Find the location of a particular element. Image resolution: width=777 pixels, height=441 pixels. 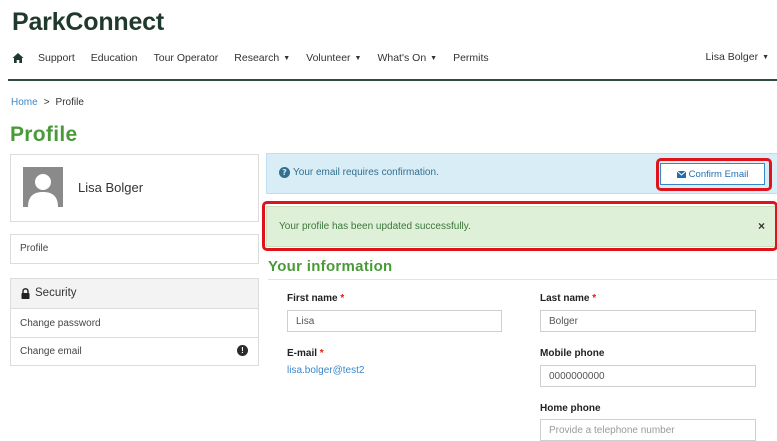

nav-whats-on: What's On ▼ is located at coordinates (407, 58).